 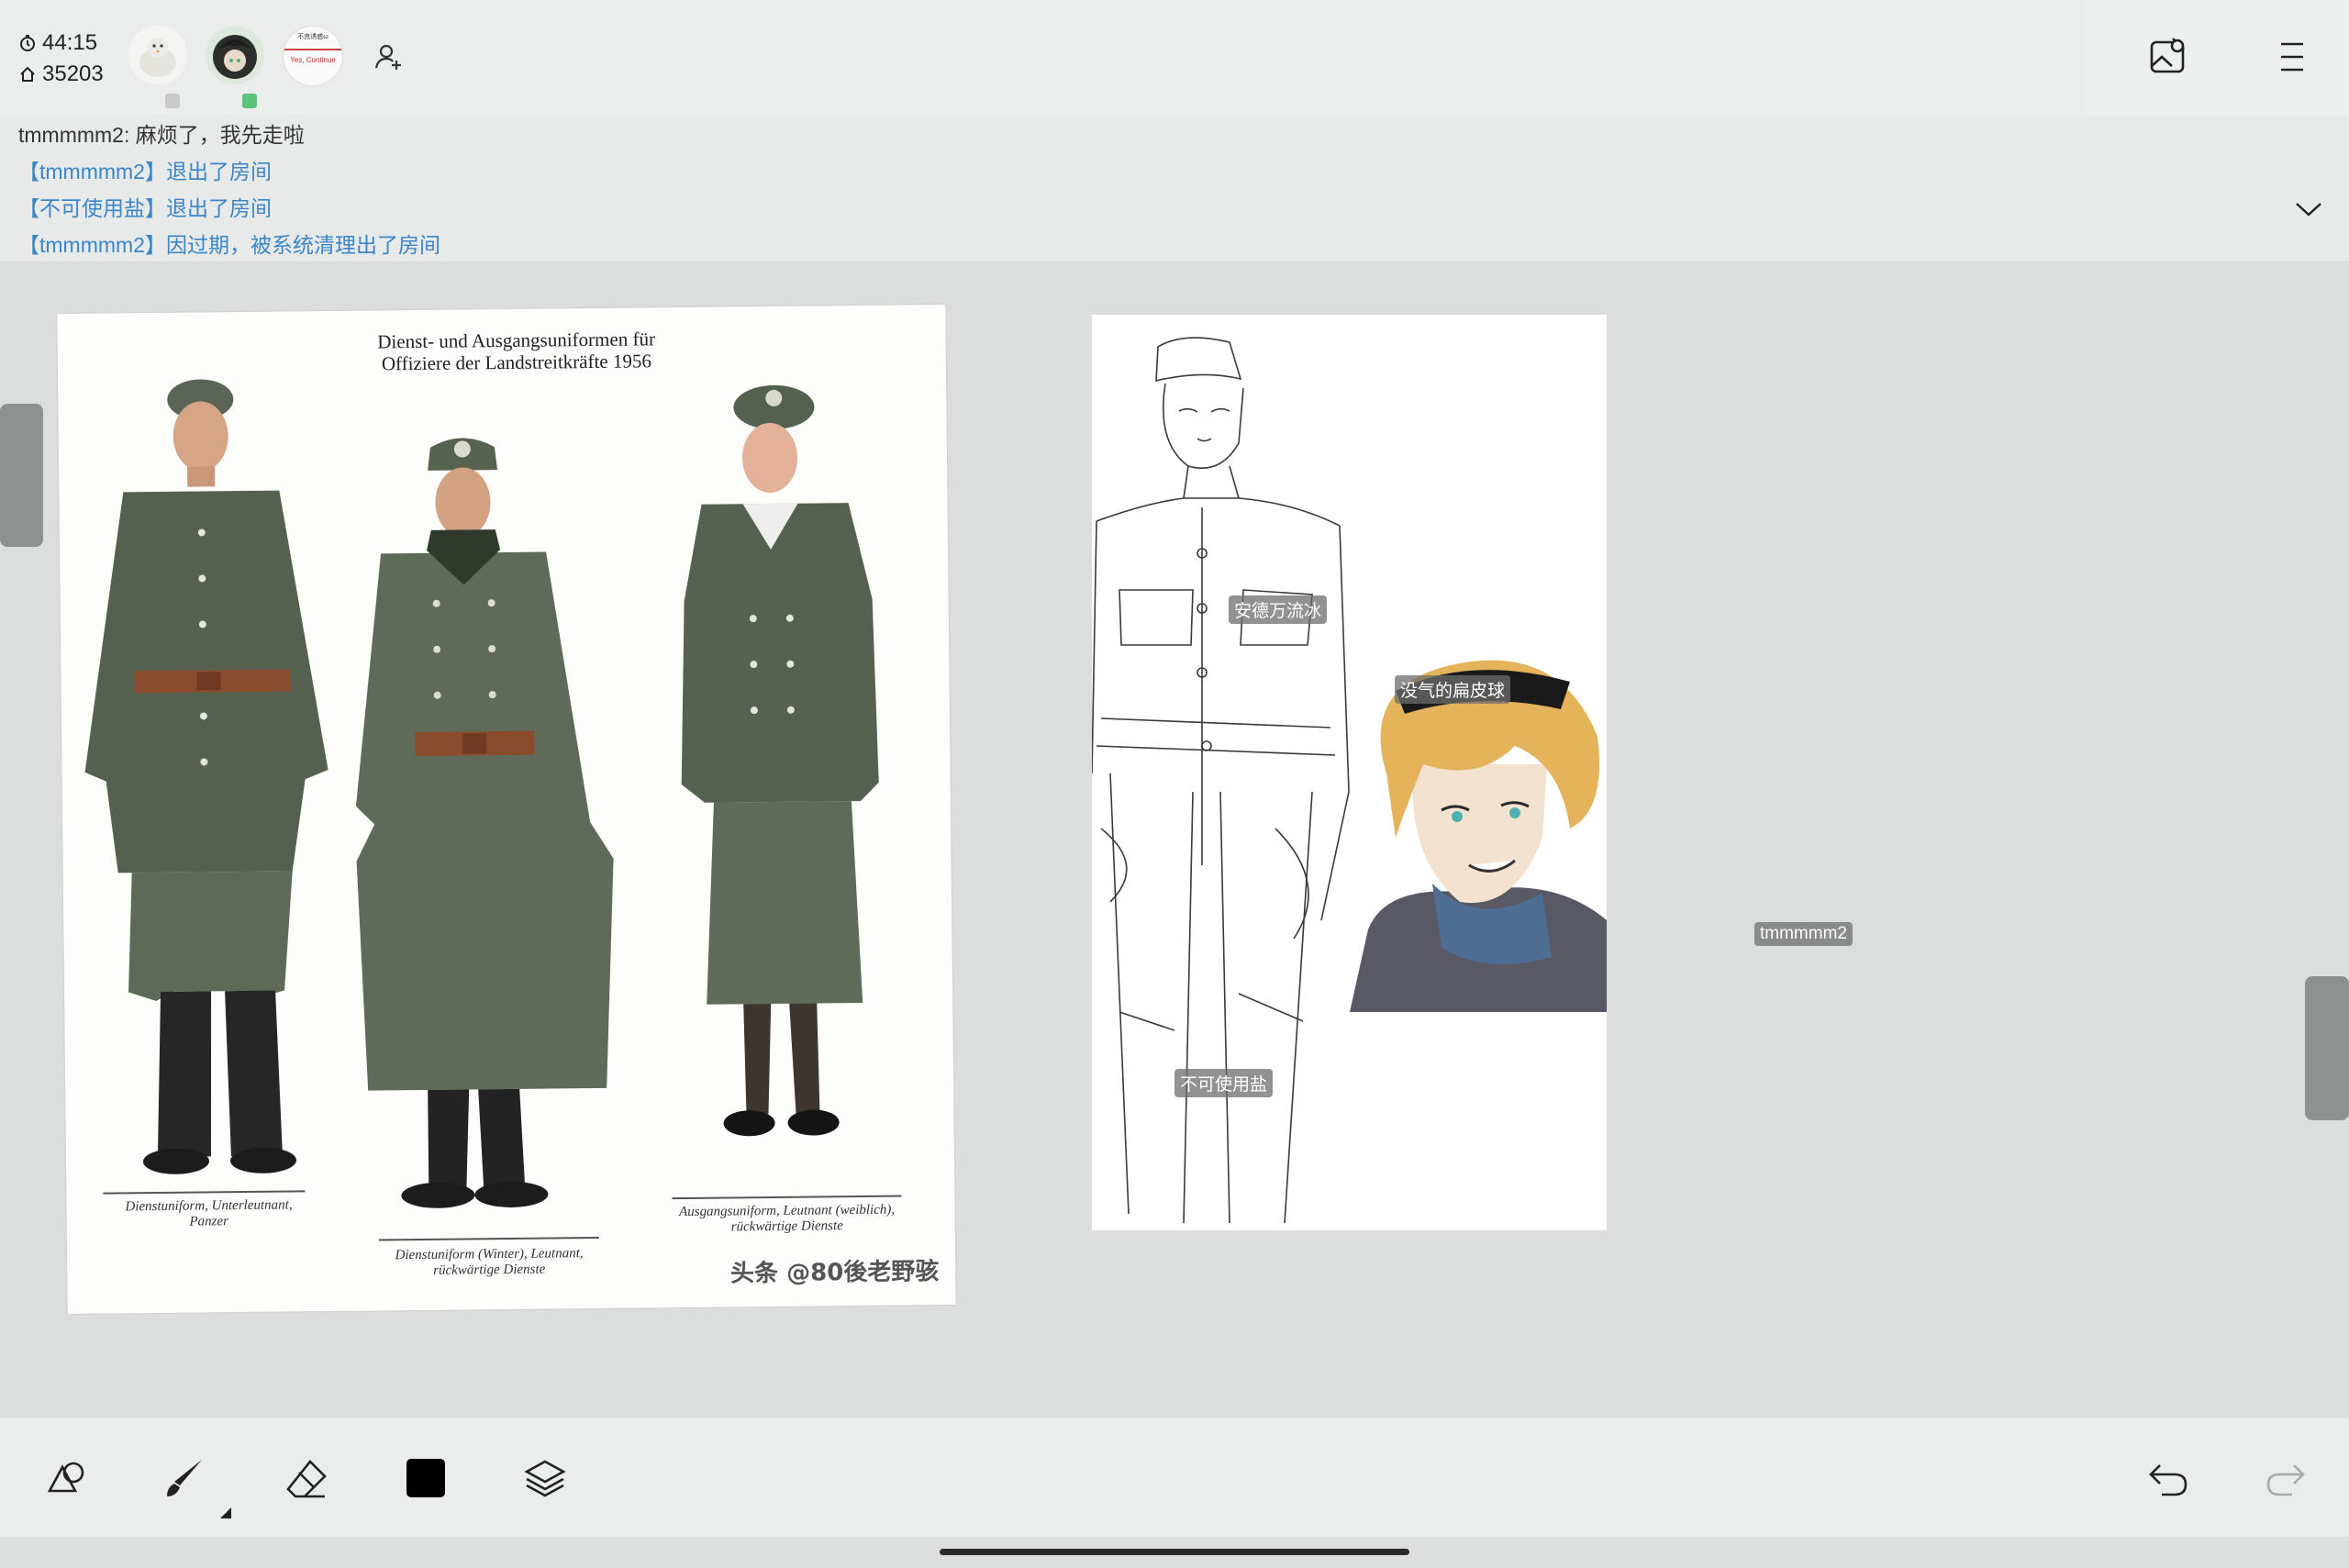 I want to click on chat-message-system: 【不可使用盐】退出了房间, so click(x=145, y=208).